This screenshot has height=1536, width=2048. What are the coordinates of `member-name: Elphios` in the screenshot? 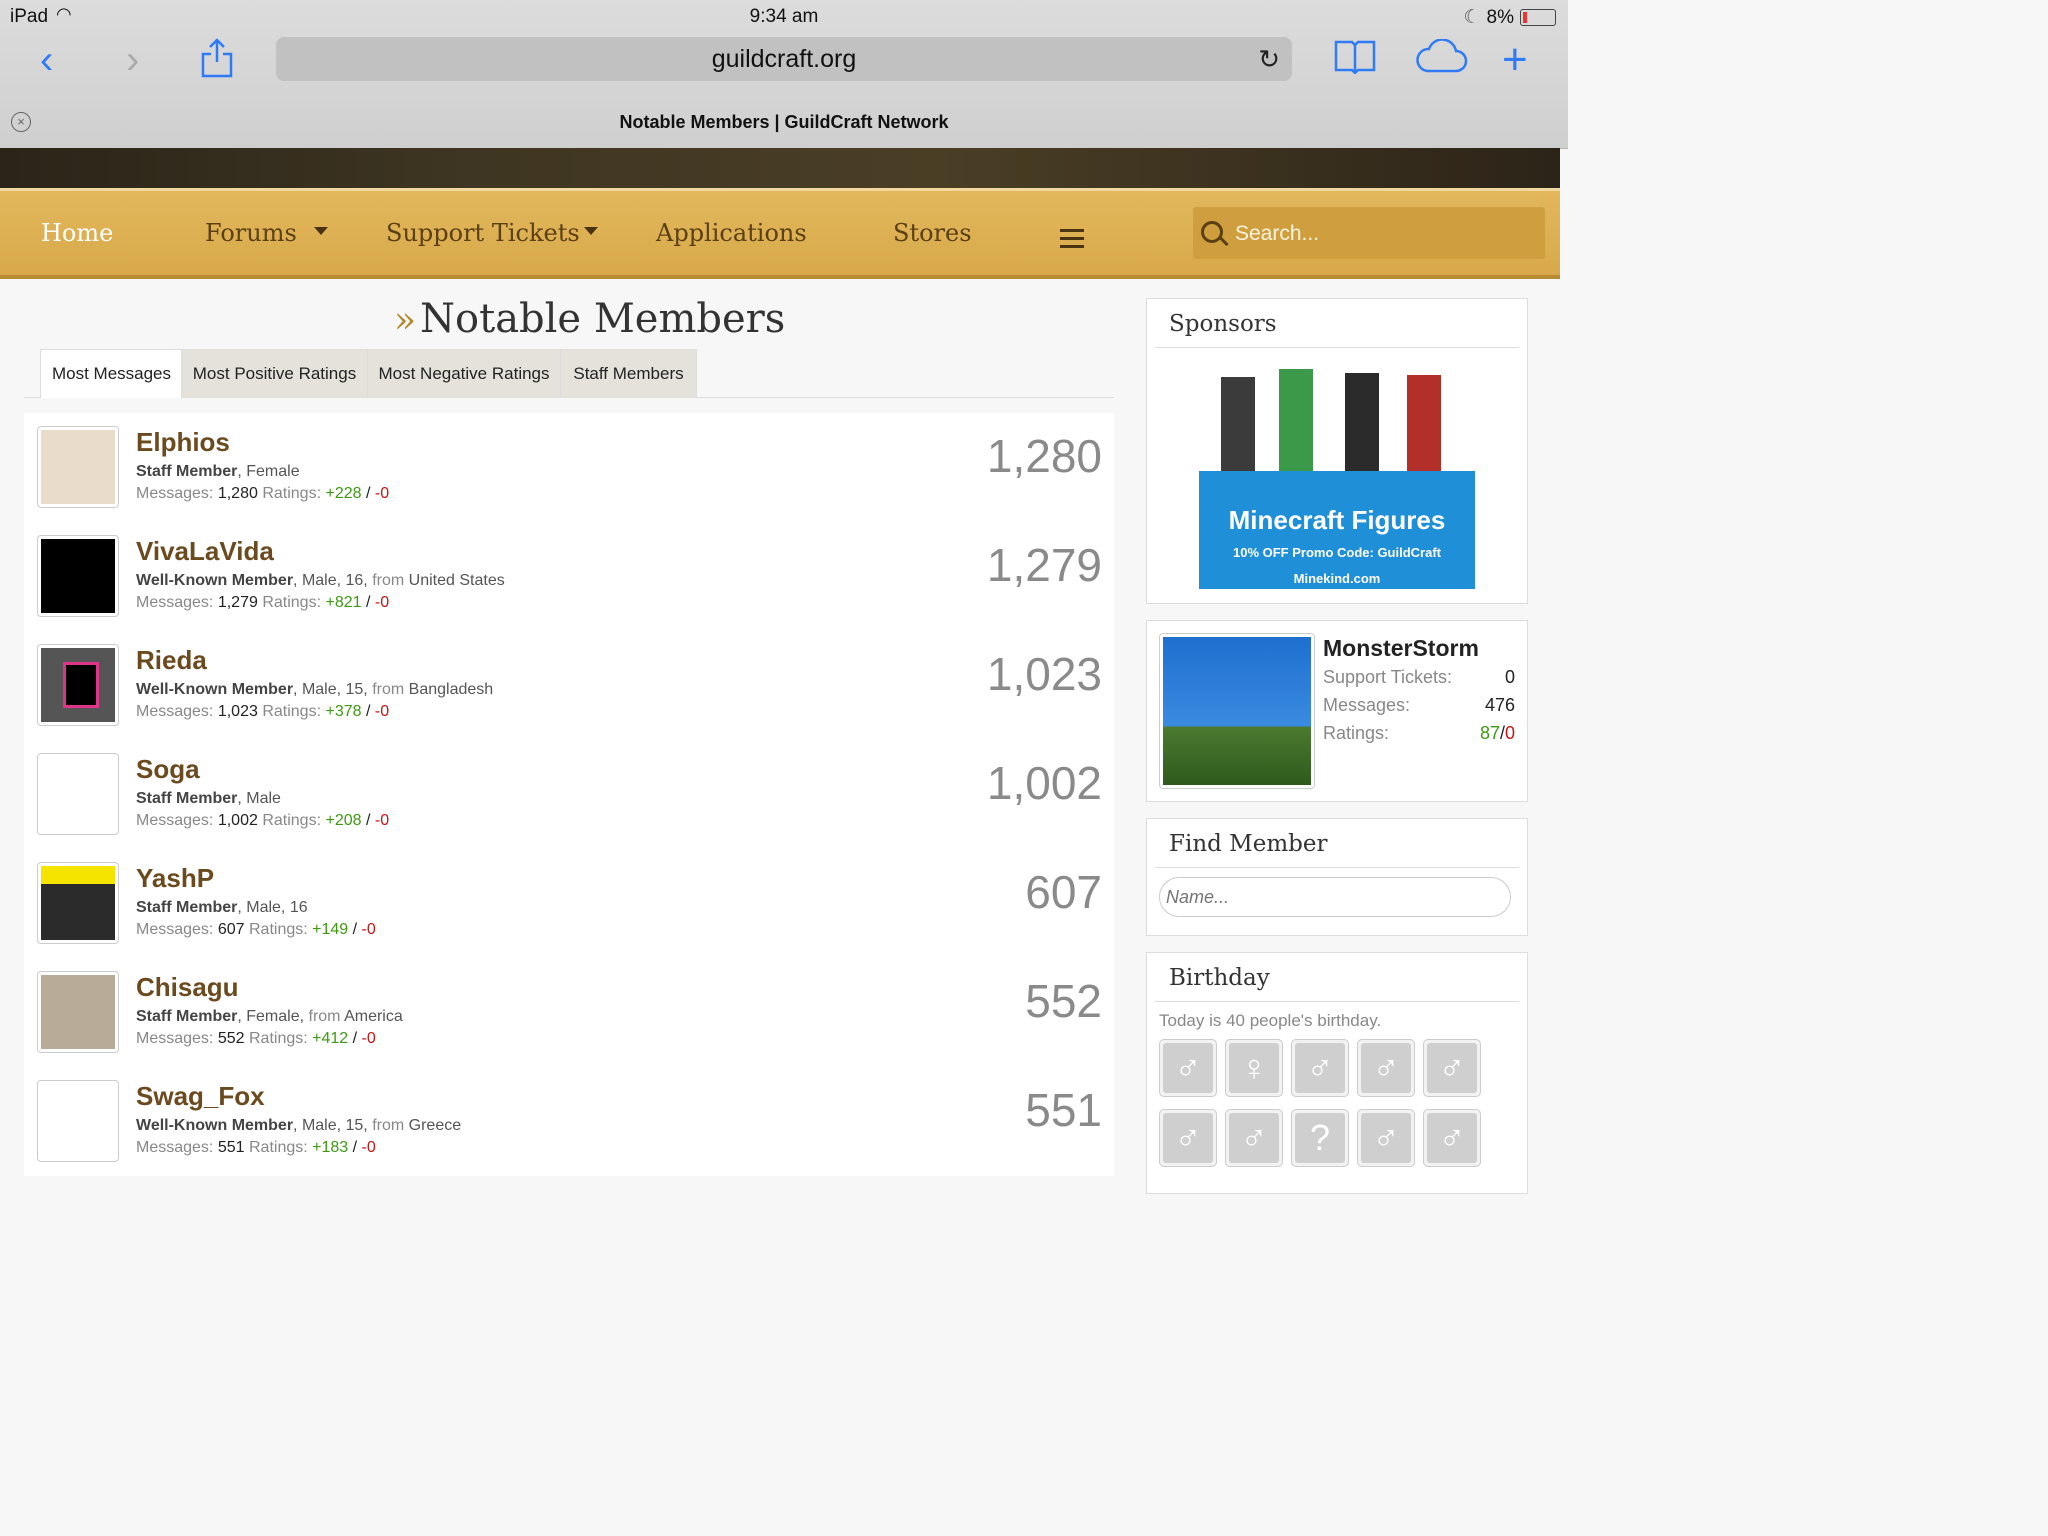 It's located at (183, 442).